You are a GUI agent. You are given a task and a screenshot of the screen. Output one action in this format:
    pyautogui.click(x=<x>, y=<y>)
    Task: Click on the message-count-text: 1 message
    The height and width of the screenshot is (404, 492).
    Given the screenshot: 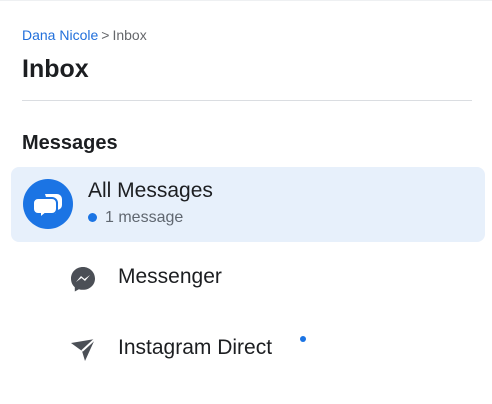 What is the action you would take?
    pyautogui.click(x=144, y=217)
    